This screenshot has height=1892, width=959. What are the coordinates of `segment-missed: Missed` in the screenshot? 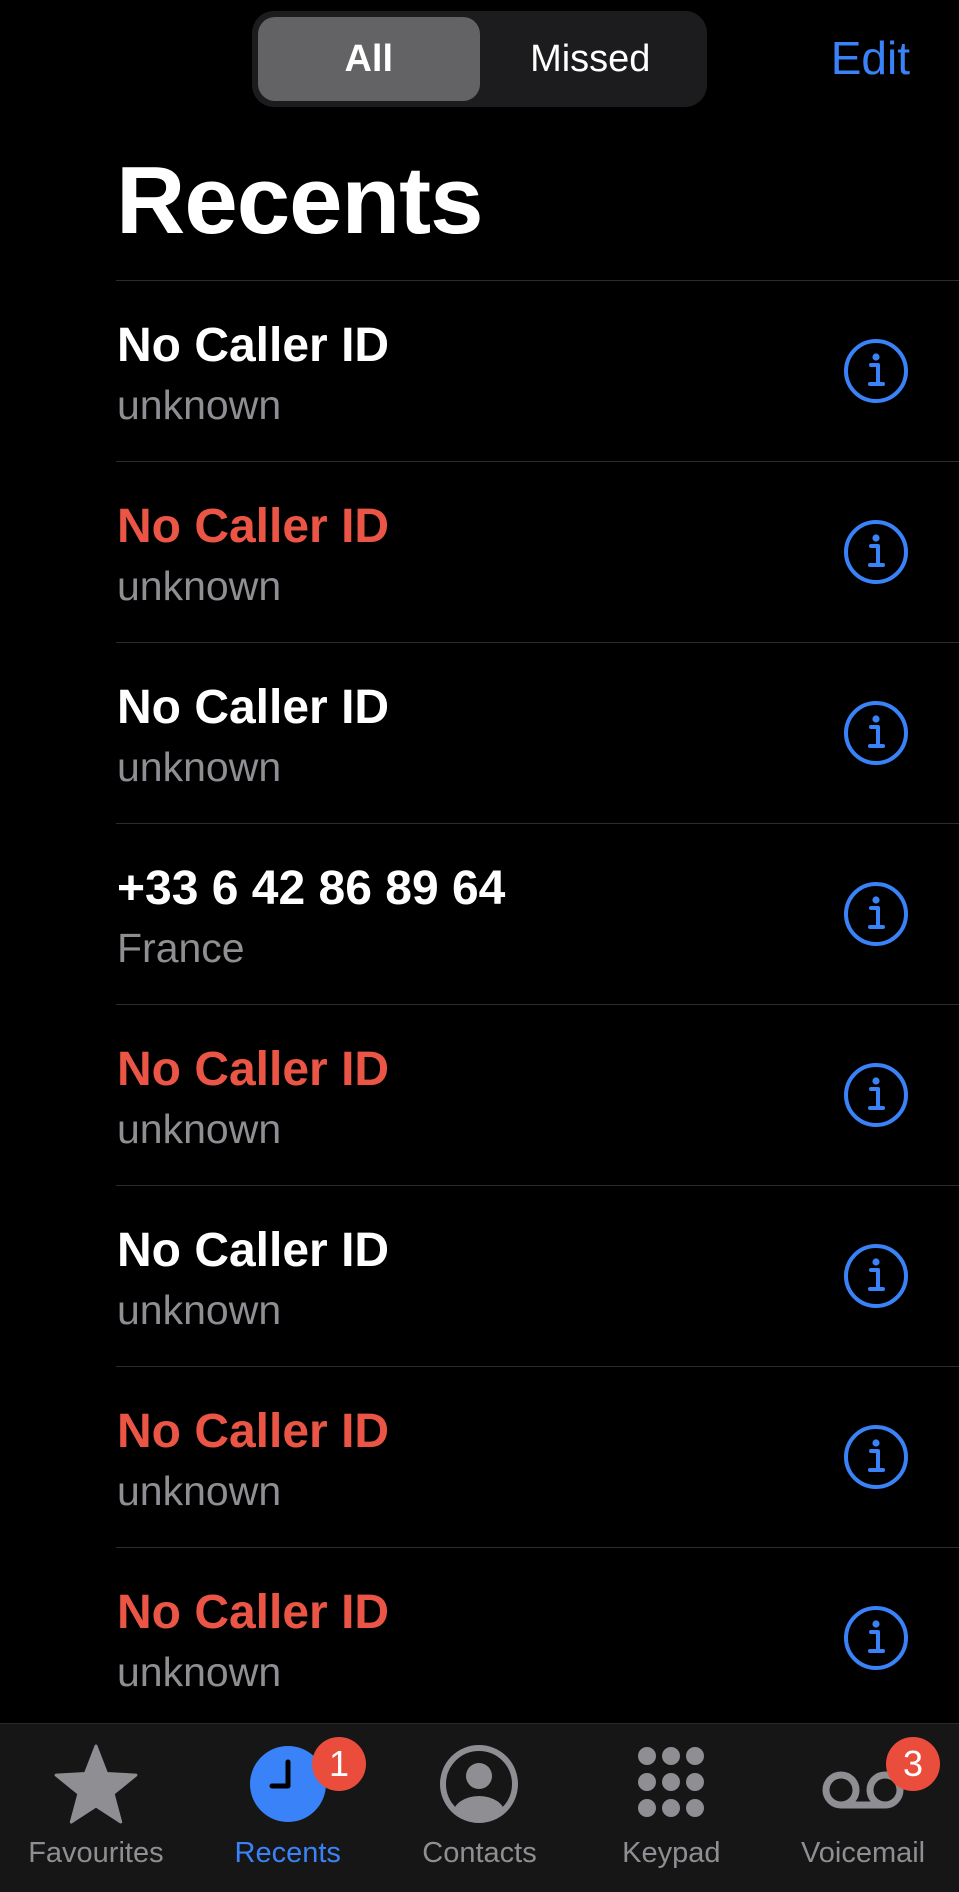 It's located at (591, 59).